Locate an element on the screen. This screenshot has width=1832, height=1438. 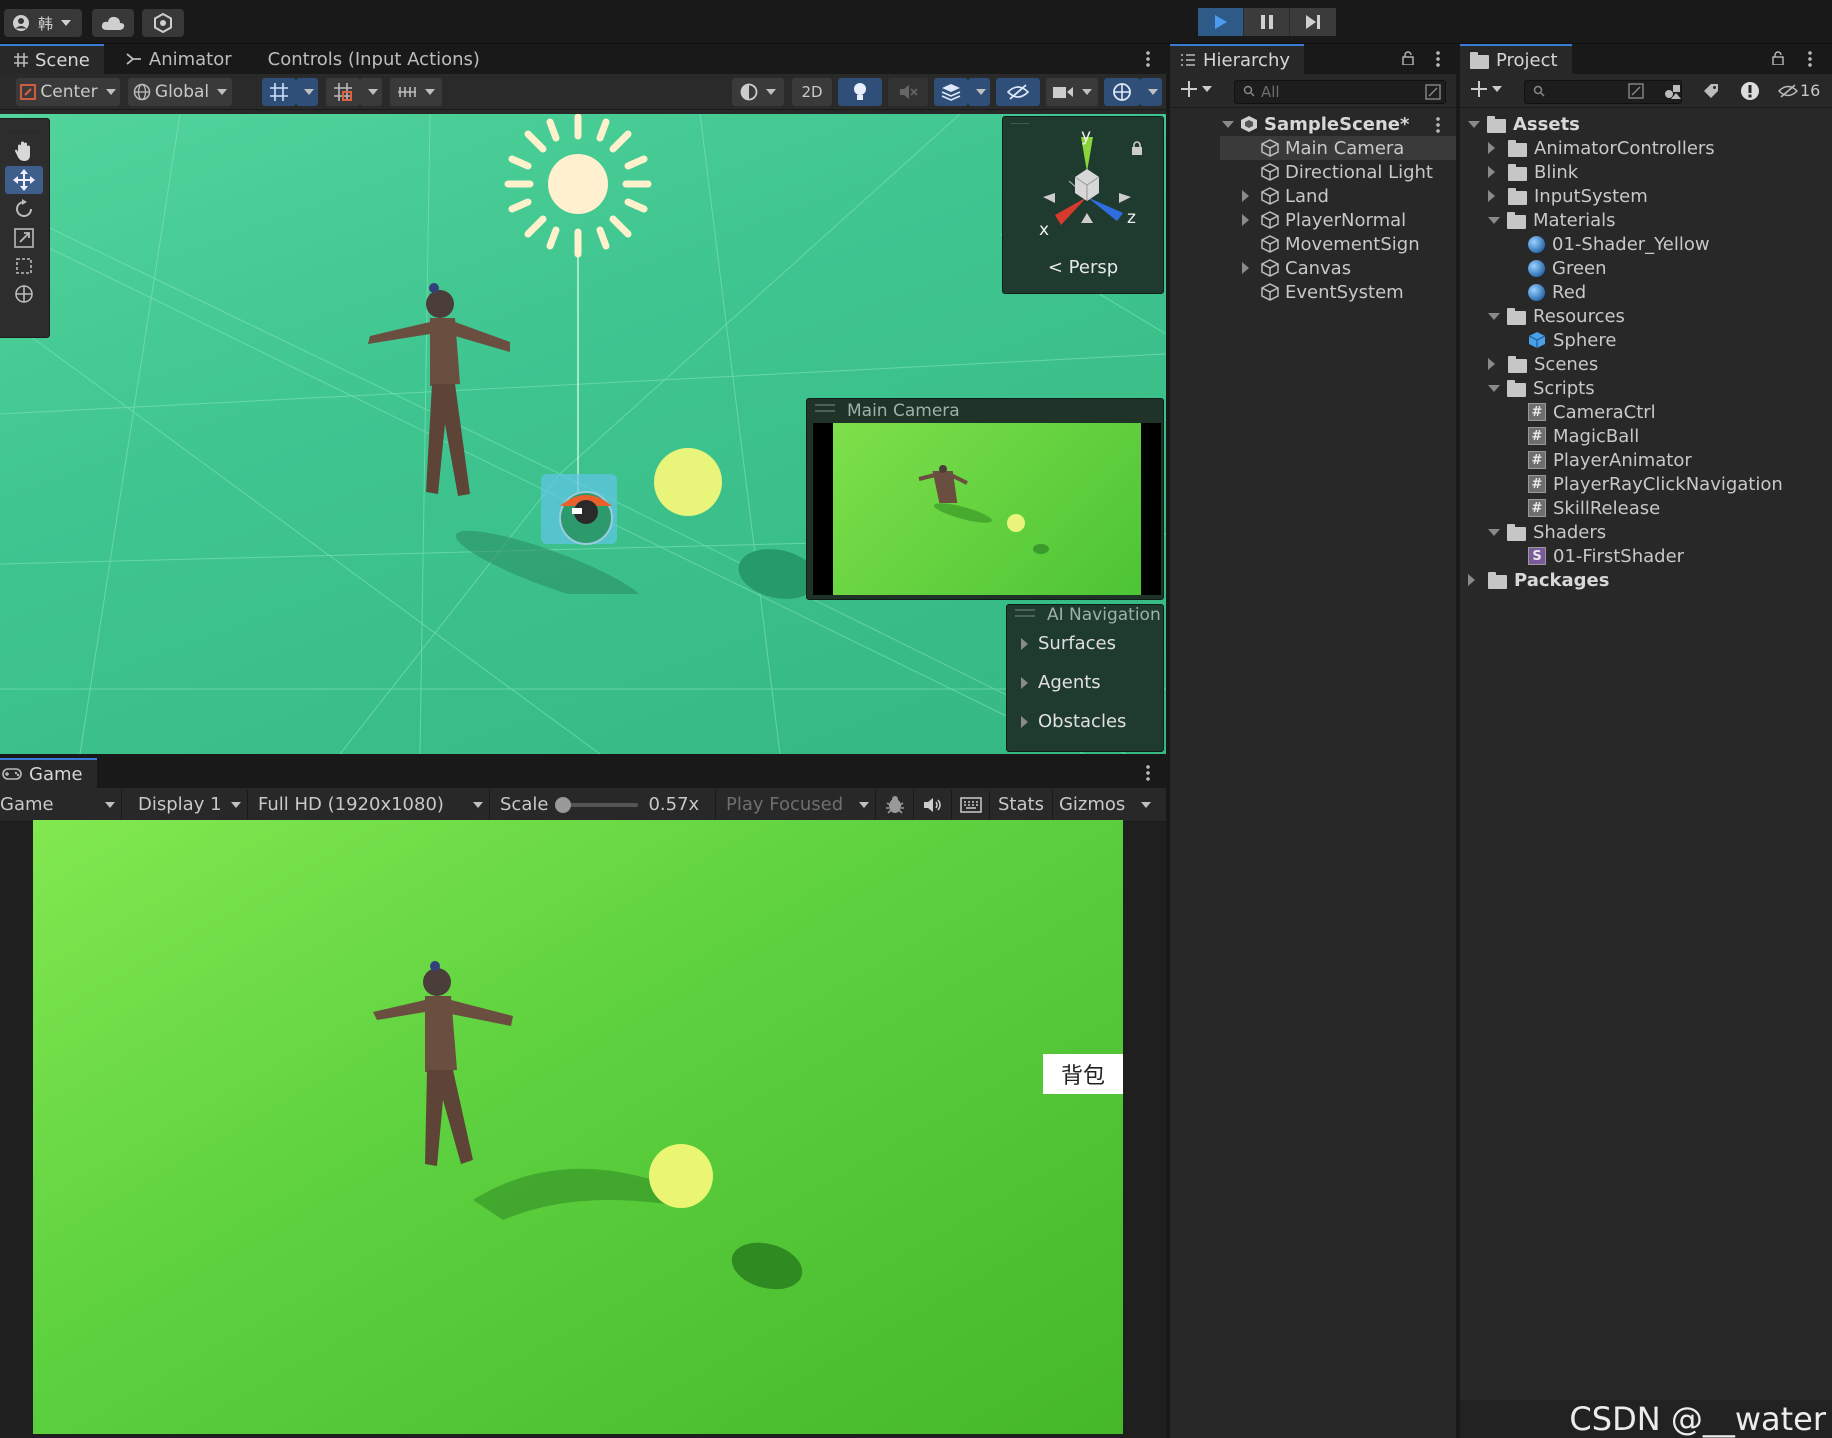
grid-snap-button is located at coordinates (279, 91).